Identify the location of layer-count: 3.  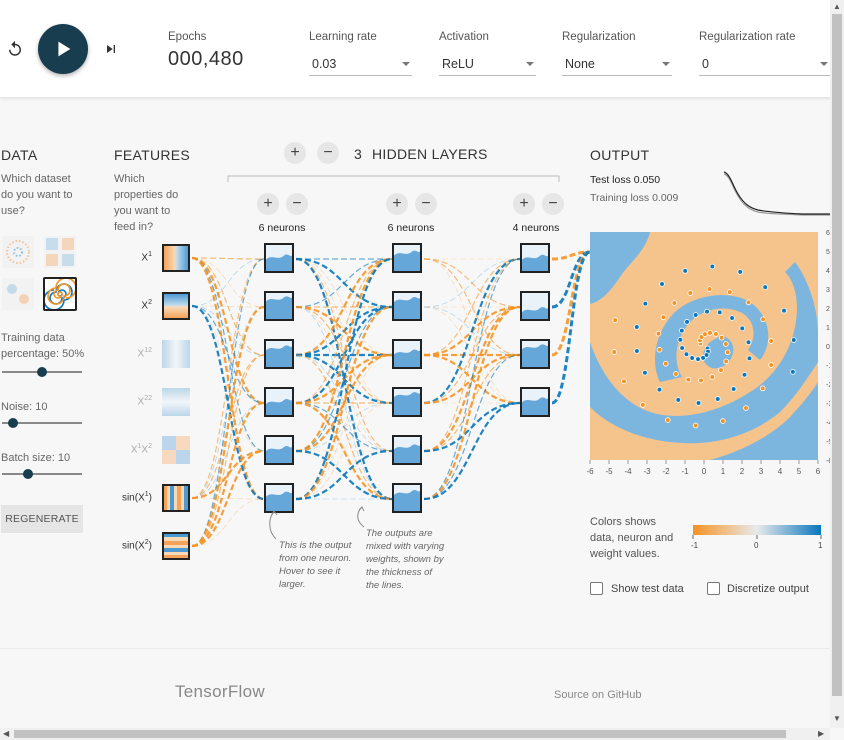
(358, 154).